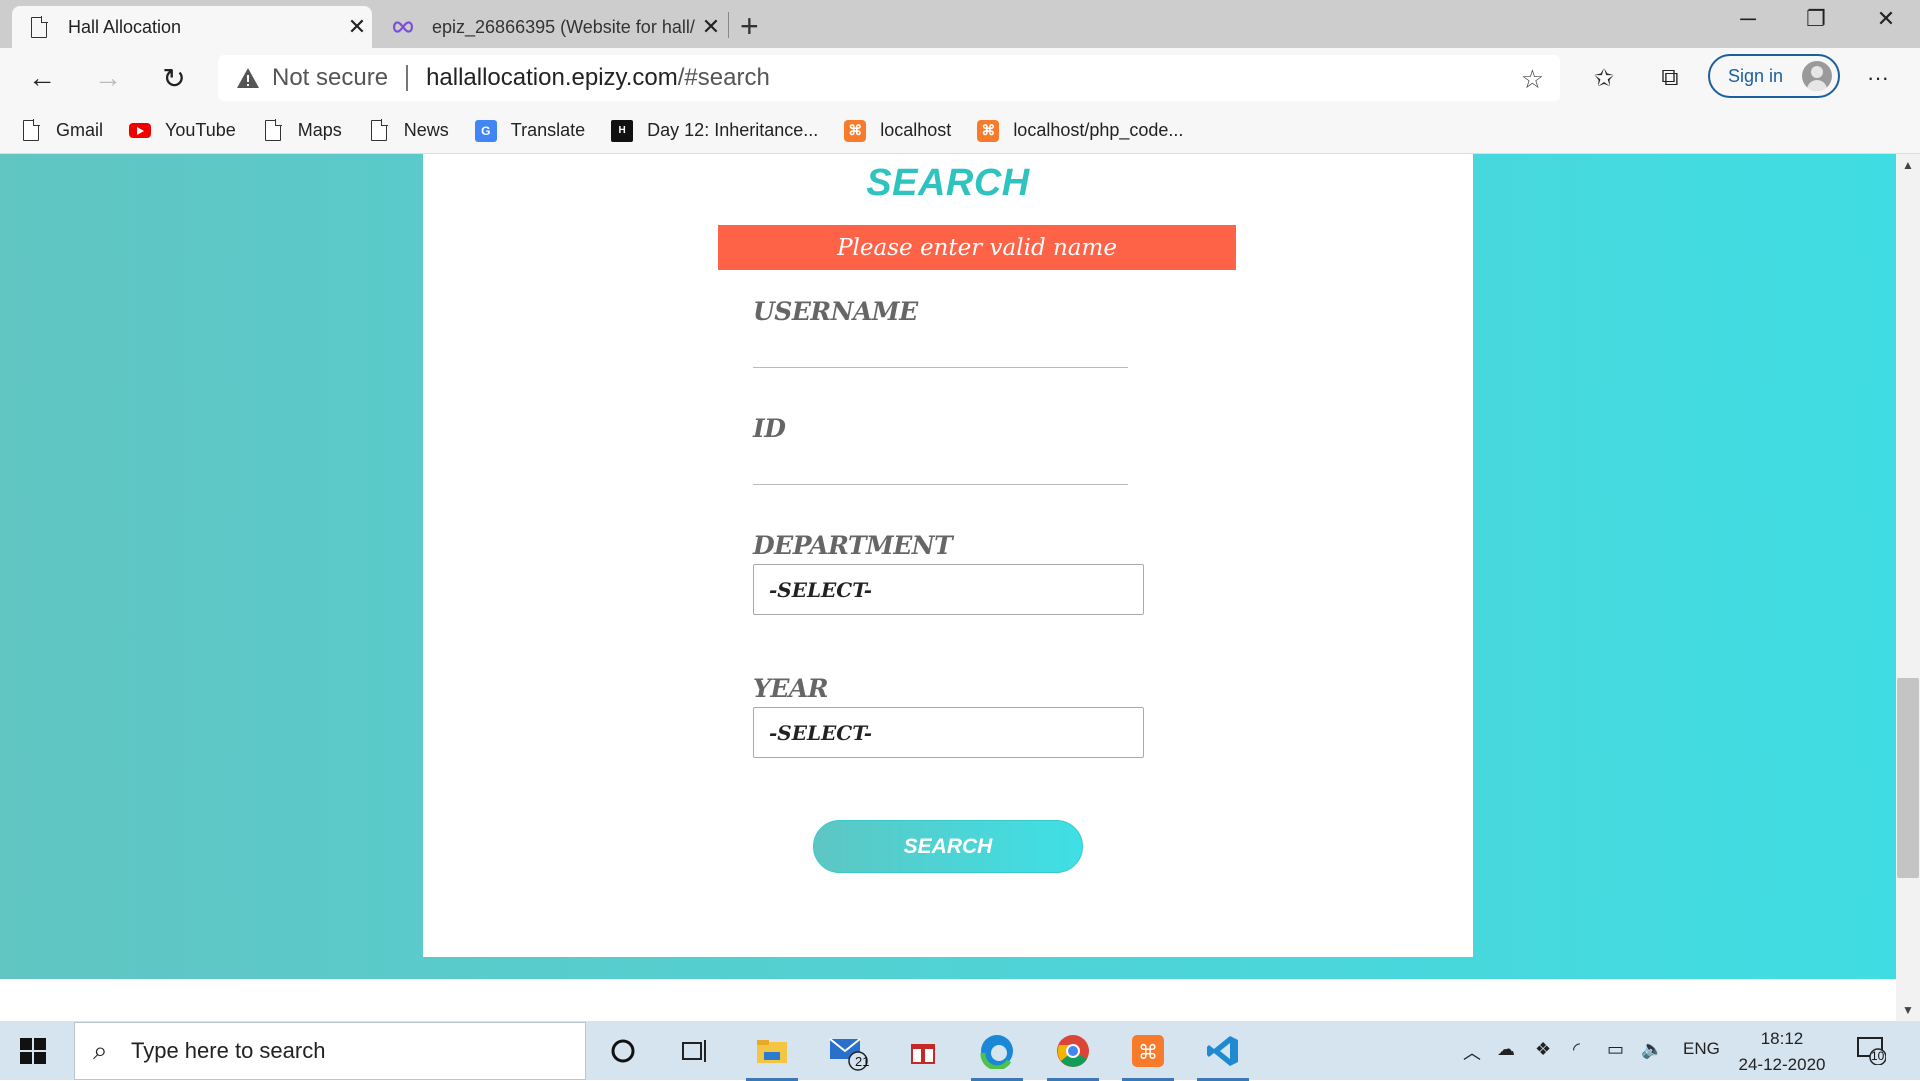  What do you see at coordinates (174, 78) in the screenshot?
I see `refresh-icon: ↻` at bounding box center [174, 78].